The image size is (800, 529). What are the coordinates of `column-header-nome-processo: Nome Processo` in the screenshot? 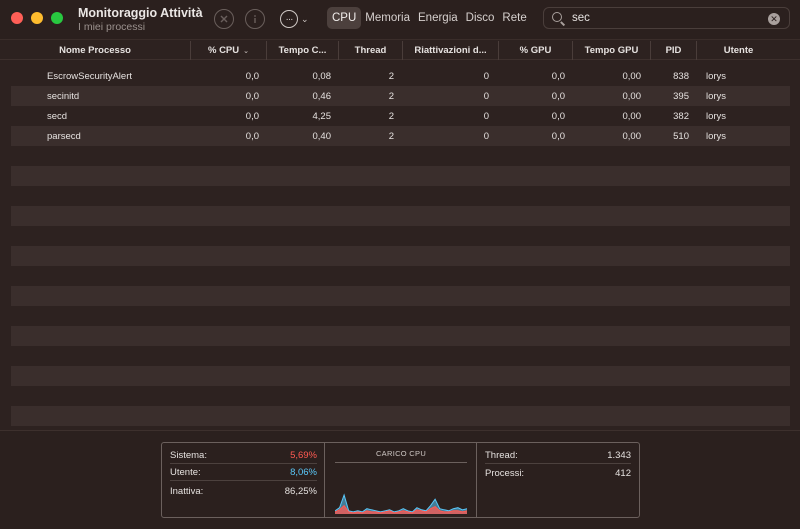 It's located at (95, 50).